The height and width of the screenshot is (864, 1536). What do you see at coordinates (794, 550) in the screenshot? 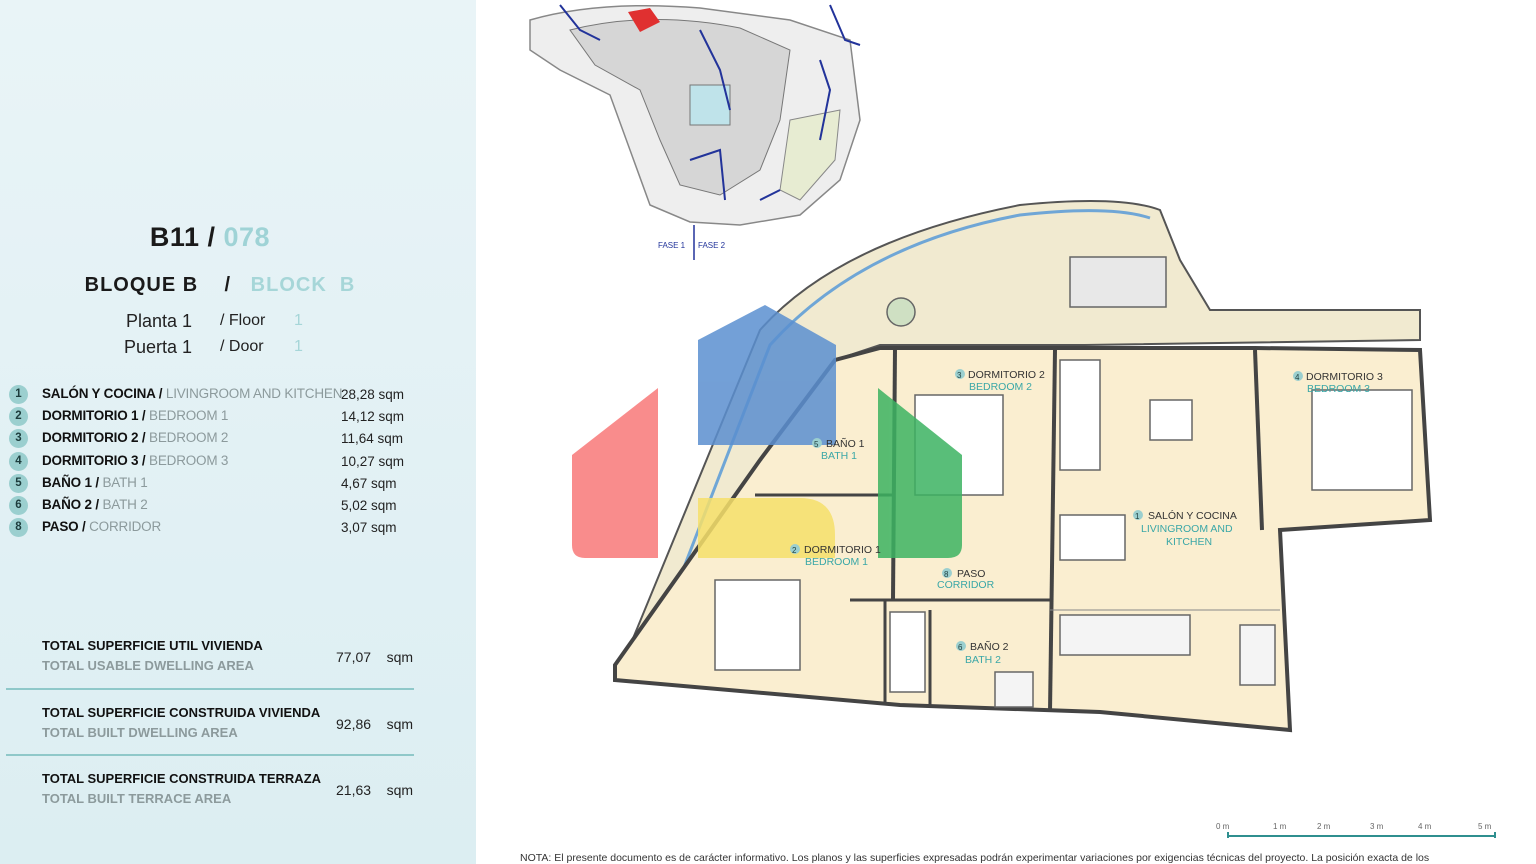
I see `bedroom1-number: 2` at bounding box center [794, 550].